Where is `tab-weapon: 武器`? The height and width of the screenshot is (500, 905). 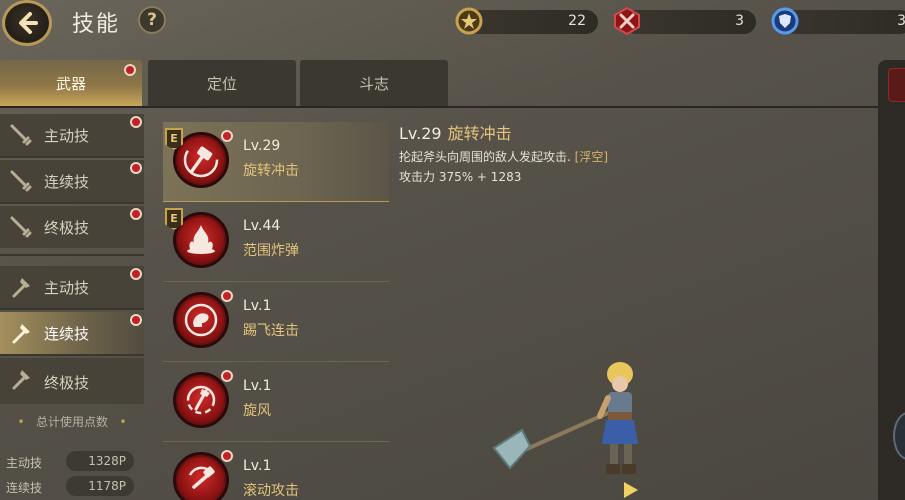
tab-weapon: 武器 is located at coordinates (71, 83).